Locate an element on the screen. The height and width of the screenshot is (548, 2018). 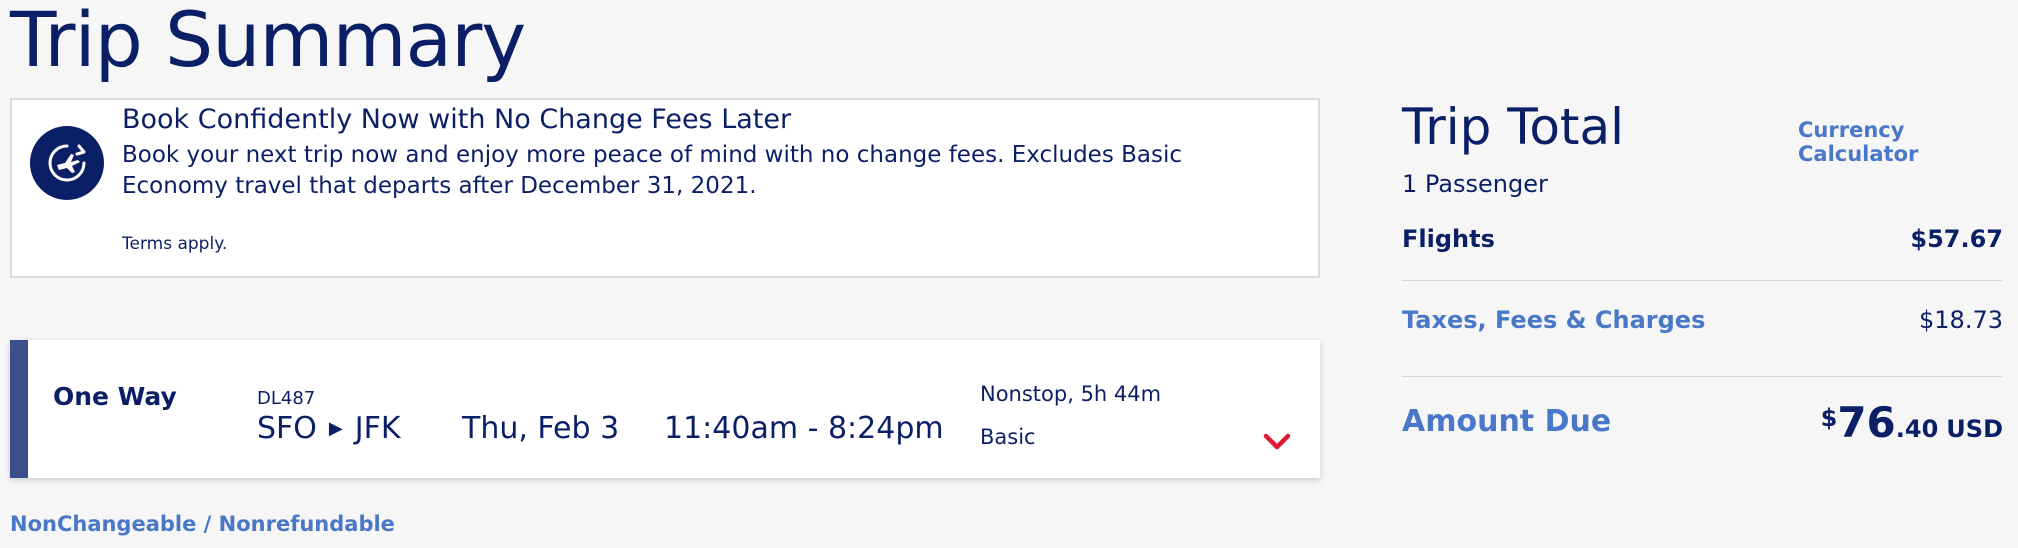
flight-route: SFO ▶ JFK is located at coordinates (329, 428).